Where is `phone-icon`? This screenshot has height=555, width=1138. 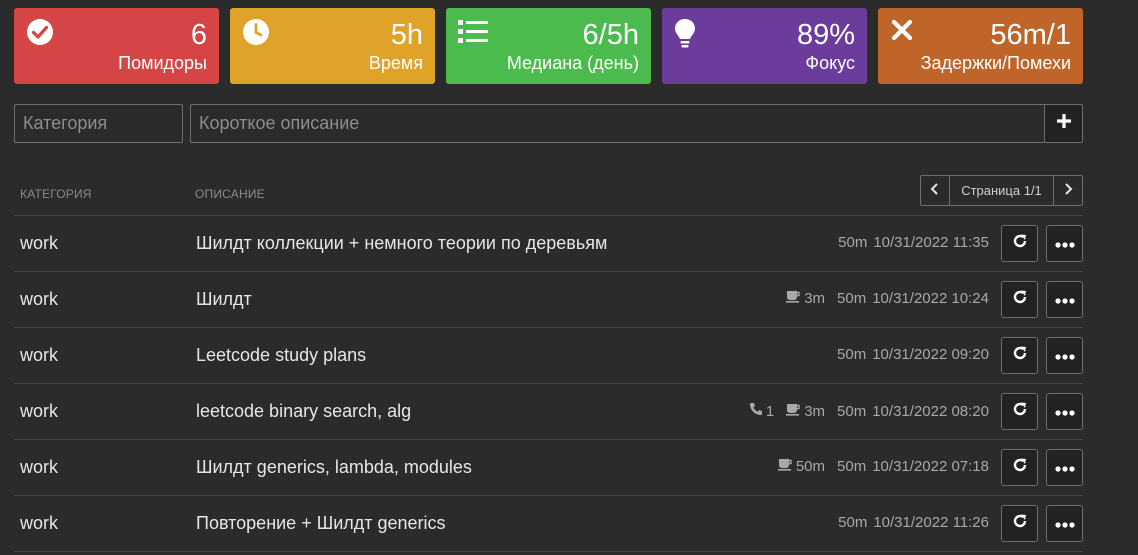 phone-icon is located at coordinates (757, 411).